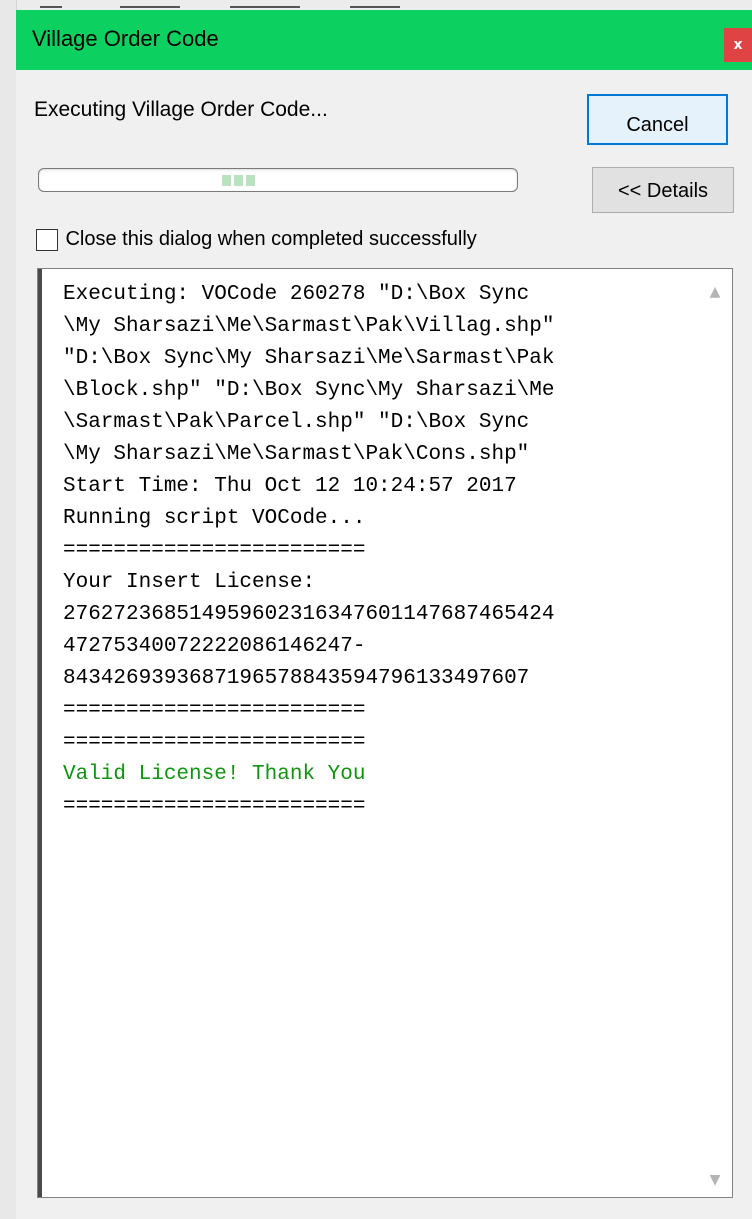 This screenshot has height=1219, width=752. Describe the element at coordinates (715, 733) in the screenshot. I see `vertical-scrollbar: ▲ ▼` at that location.